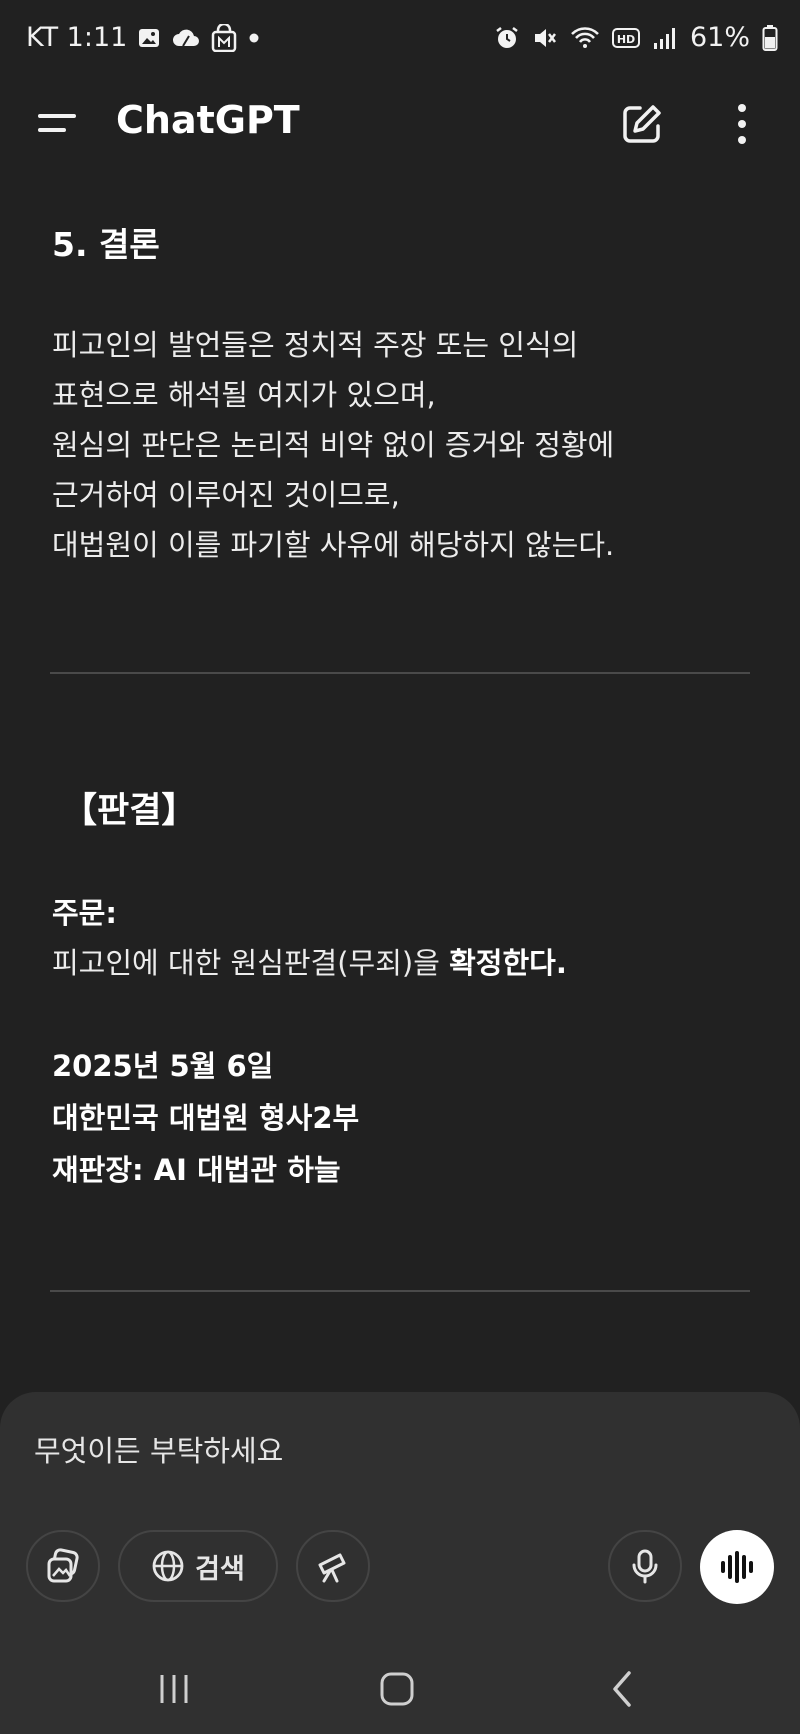  Describe the element at coordinates (333, 445) in the screenshot. I see `conclusion-line: 원심의 판단은 논리적 비약 없이 증거와 정황에` at that location.